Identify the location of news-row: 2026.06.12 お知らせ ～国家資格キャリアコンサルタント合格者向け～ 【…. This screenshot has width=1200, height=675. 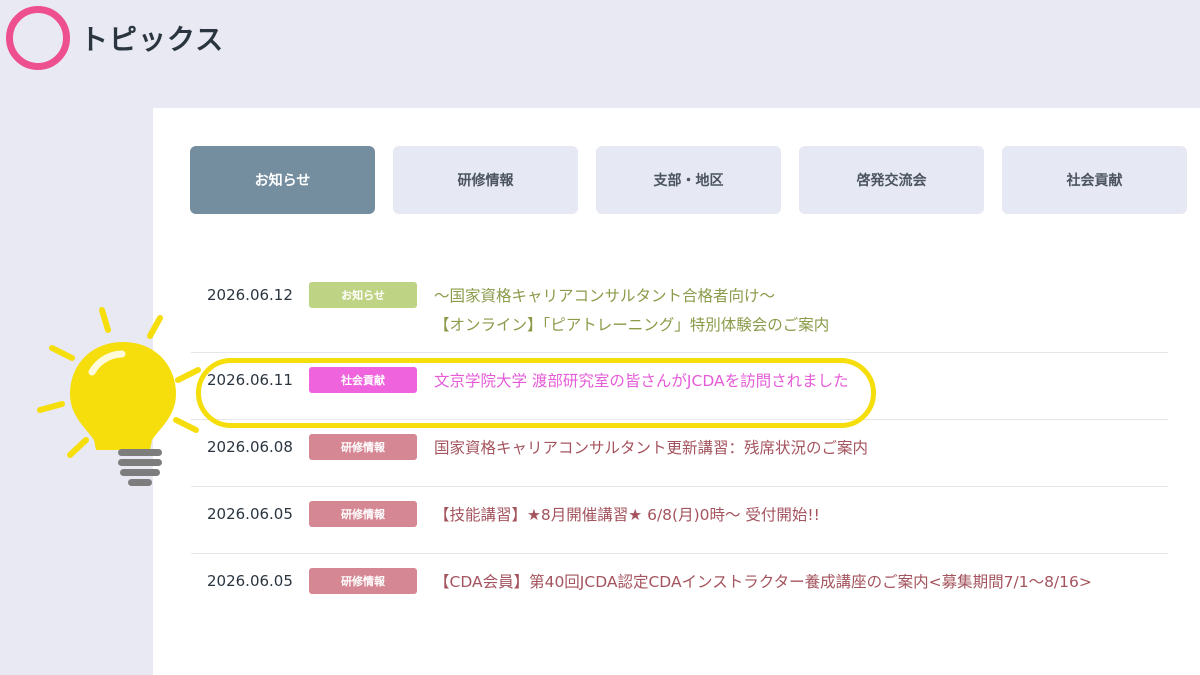
(679, 311).